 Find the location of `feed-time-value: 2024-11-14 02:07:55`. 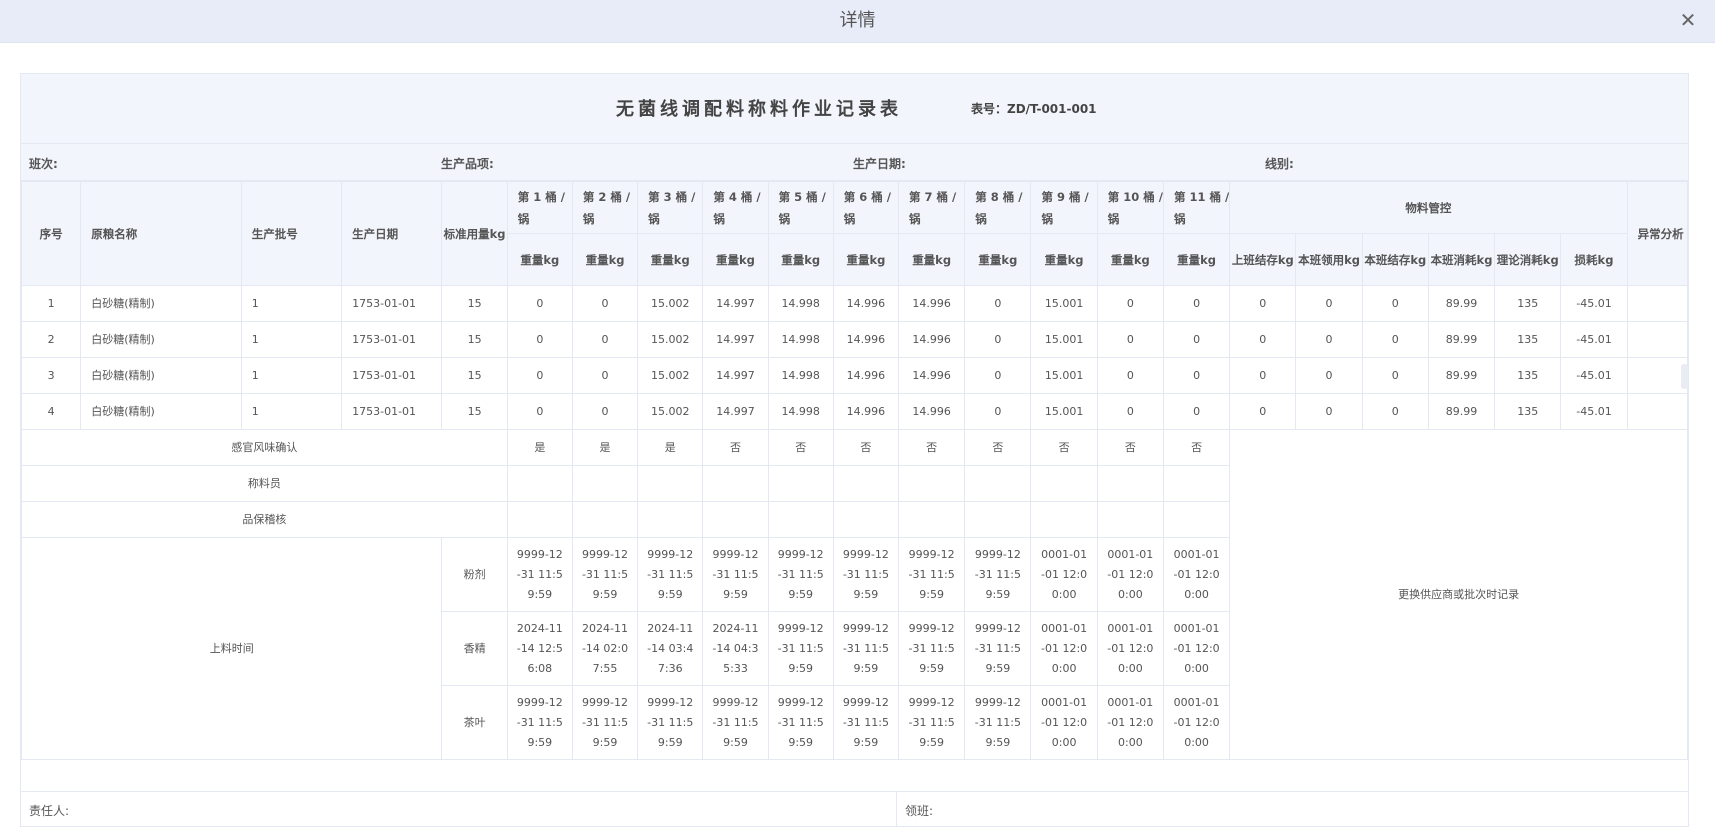

feed-time-value: 2024-11-14 02:07:55 is located at coordinates (605, 648).